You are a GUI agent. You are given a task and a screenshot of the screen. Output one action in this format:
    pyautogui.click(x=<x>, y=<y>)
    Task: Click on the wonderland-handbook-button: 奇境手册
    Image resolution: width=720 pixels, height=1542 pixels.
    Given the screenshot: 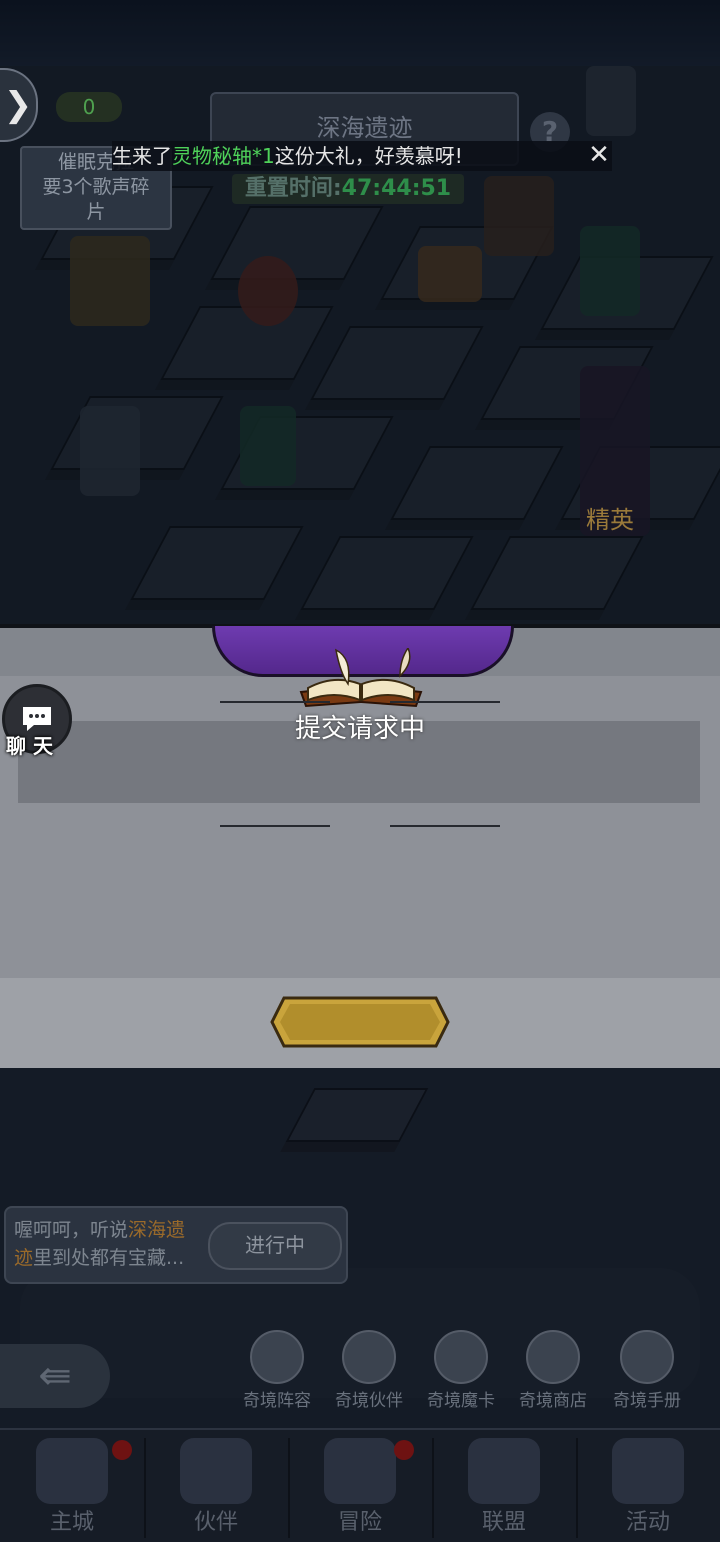 What is the action you would take?
    pyautogui.click(x=647, y=1370)
    